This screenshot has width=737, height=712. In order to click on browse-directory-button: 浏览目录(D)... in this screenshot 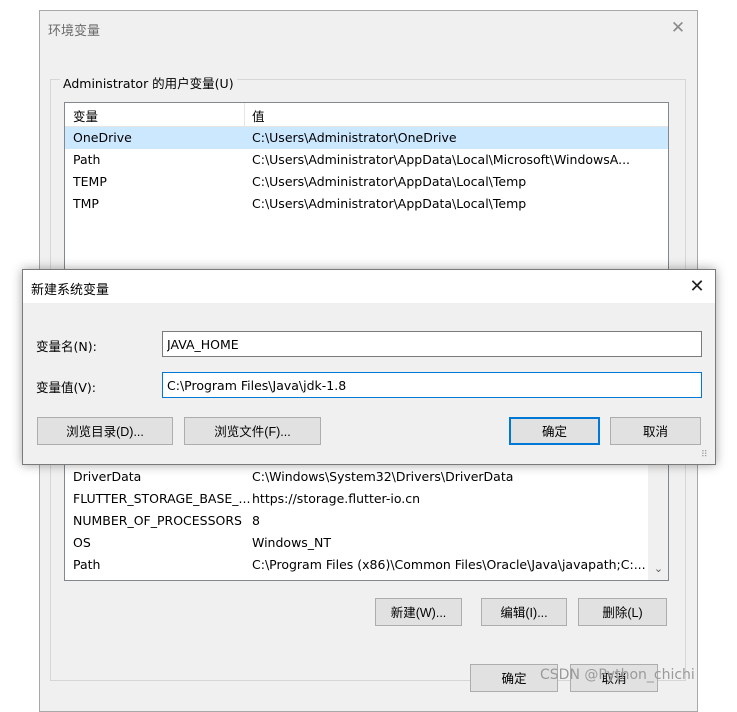, I will do `click(105, 431)`.